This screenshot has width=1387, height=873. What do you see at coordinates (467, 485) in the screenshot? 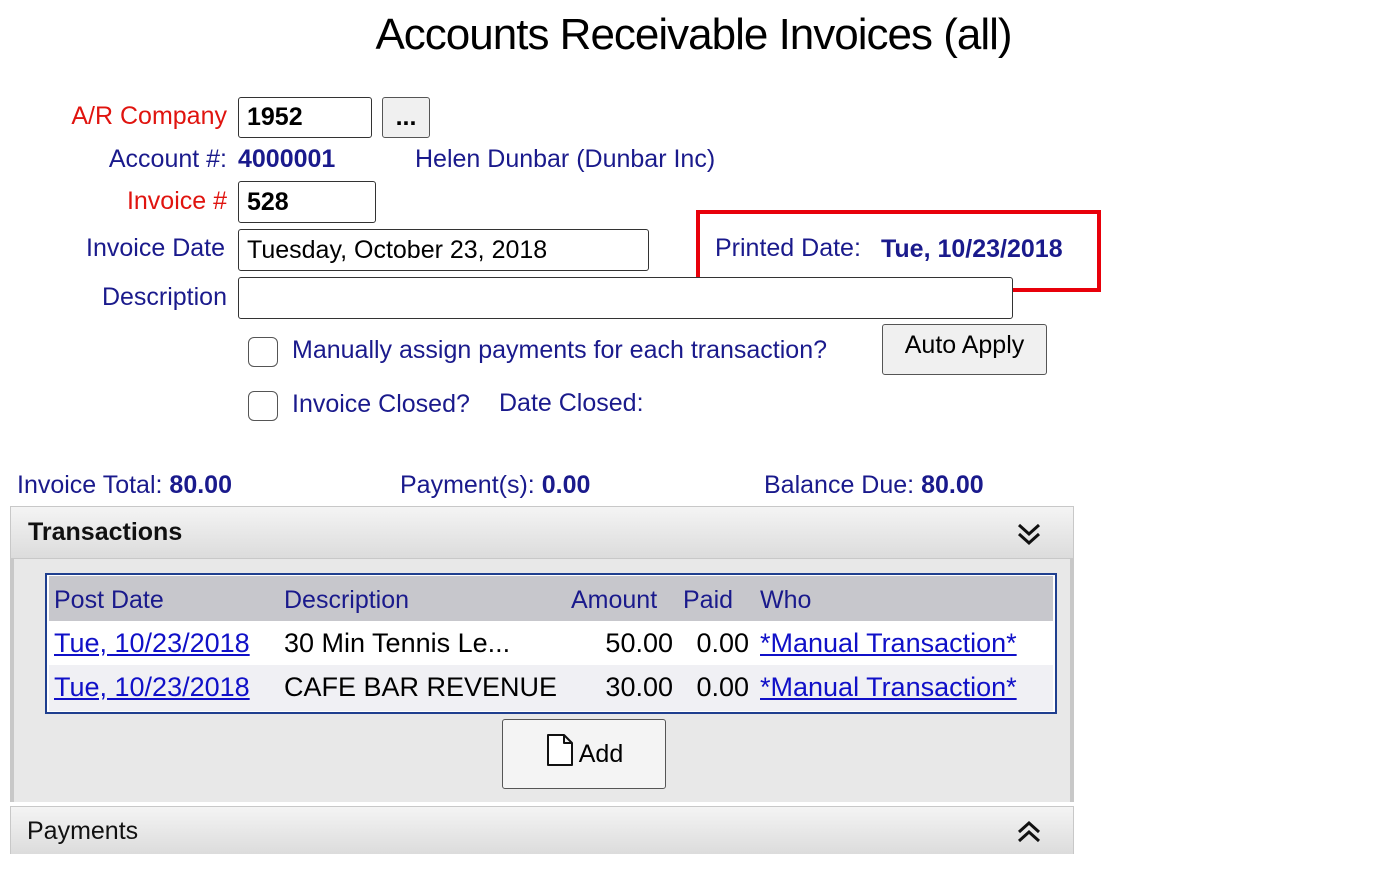
I see `payments-total-label: Payment(s):` at bounding box center [467, 485].